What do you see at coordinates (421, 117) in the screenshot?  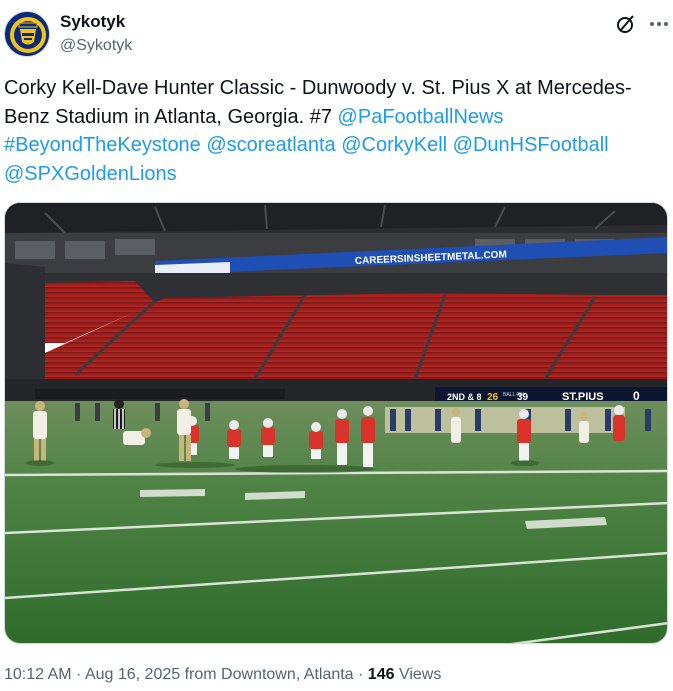 I see `mention-pafootballnews: @PaFootballNews` at bounding box center [421, 117].